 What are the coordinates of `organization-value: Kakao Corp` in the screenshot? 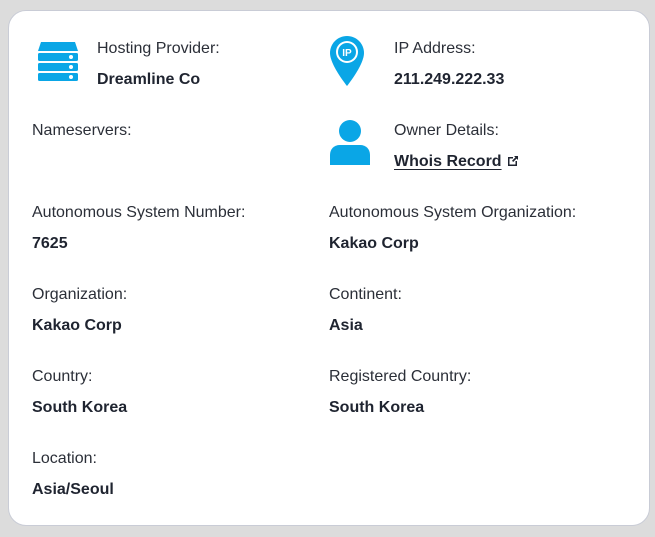 It's located at (77, 325).